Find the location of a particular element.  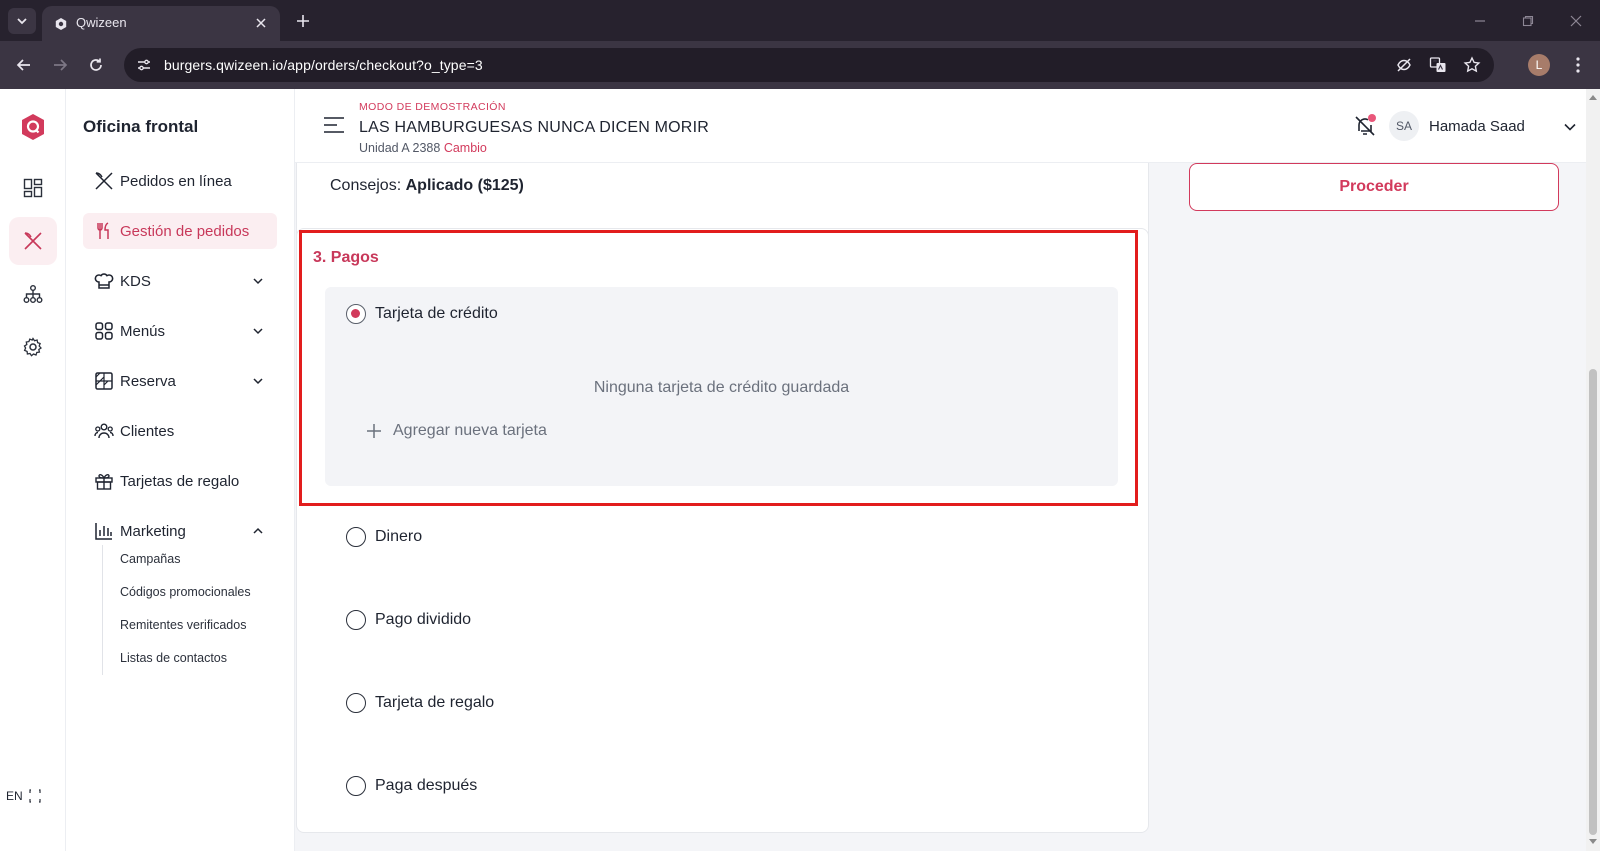

forward-button is located at coordinates (60, 65).